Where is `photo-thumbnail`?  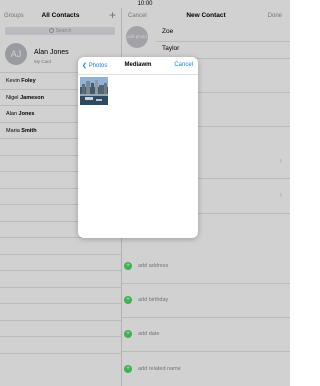 photo-thumbnail is located at coordinates (94, 91).